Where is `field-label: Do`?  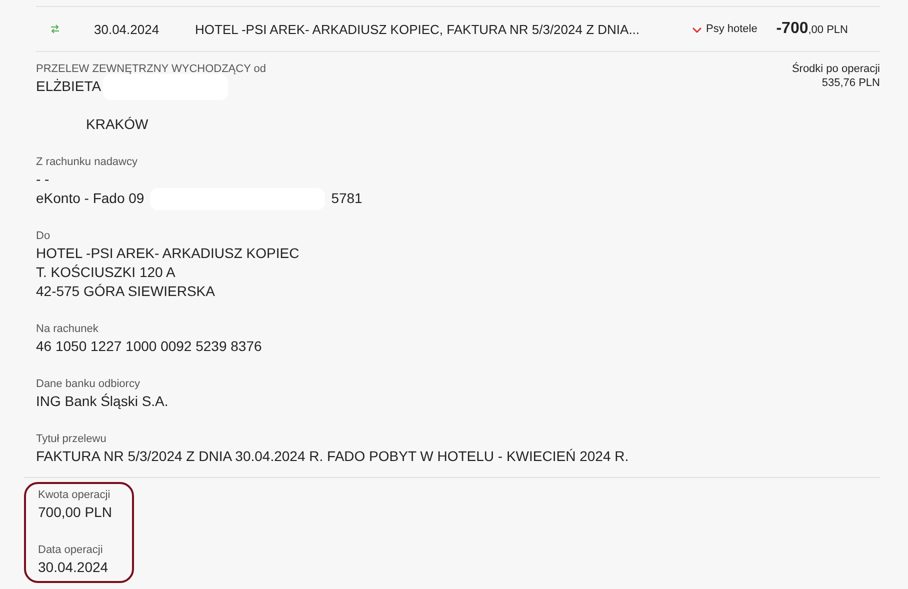 field-label: Do is located at coordinates (44, 236).